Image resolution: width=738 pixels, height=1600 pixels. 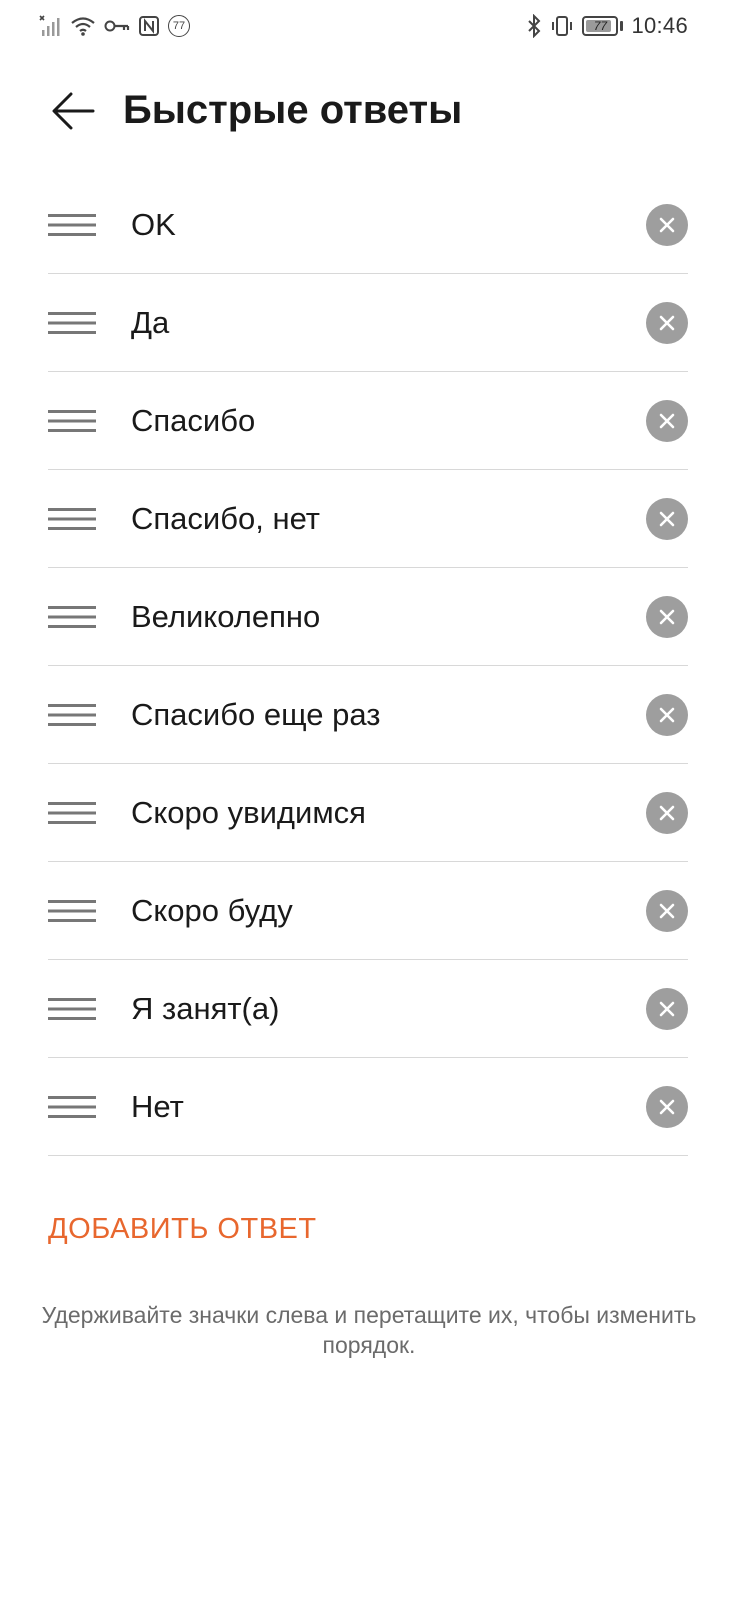 I want to click on list-item: Да, so click(x=368, y=323).